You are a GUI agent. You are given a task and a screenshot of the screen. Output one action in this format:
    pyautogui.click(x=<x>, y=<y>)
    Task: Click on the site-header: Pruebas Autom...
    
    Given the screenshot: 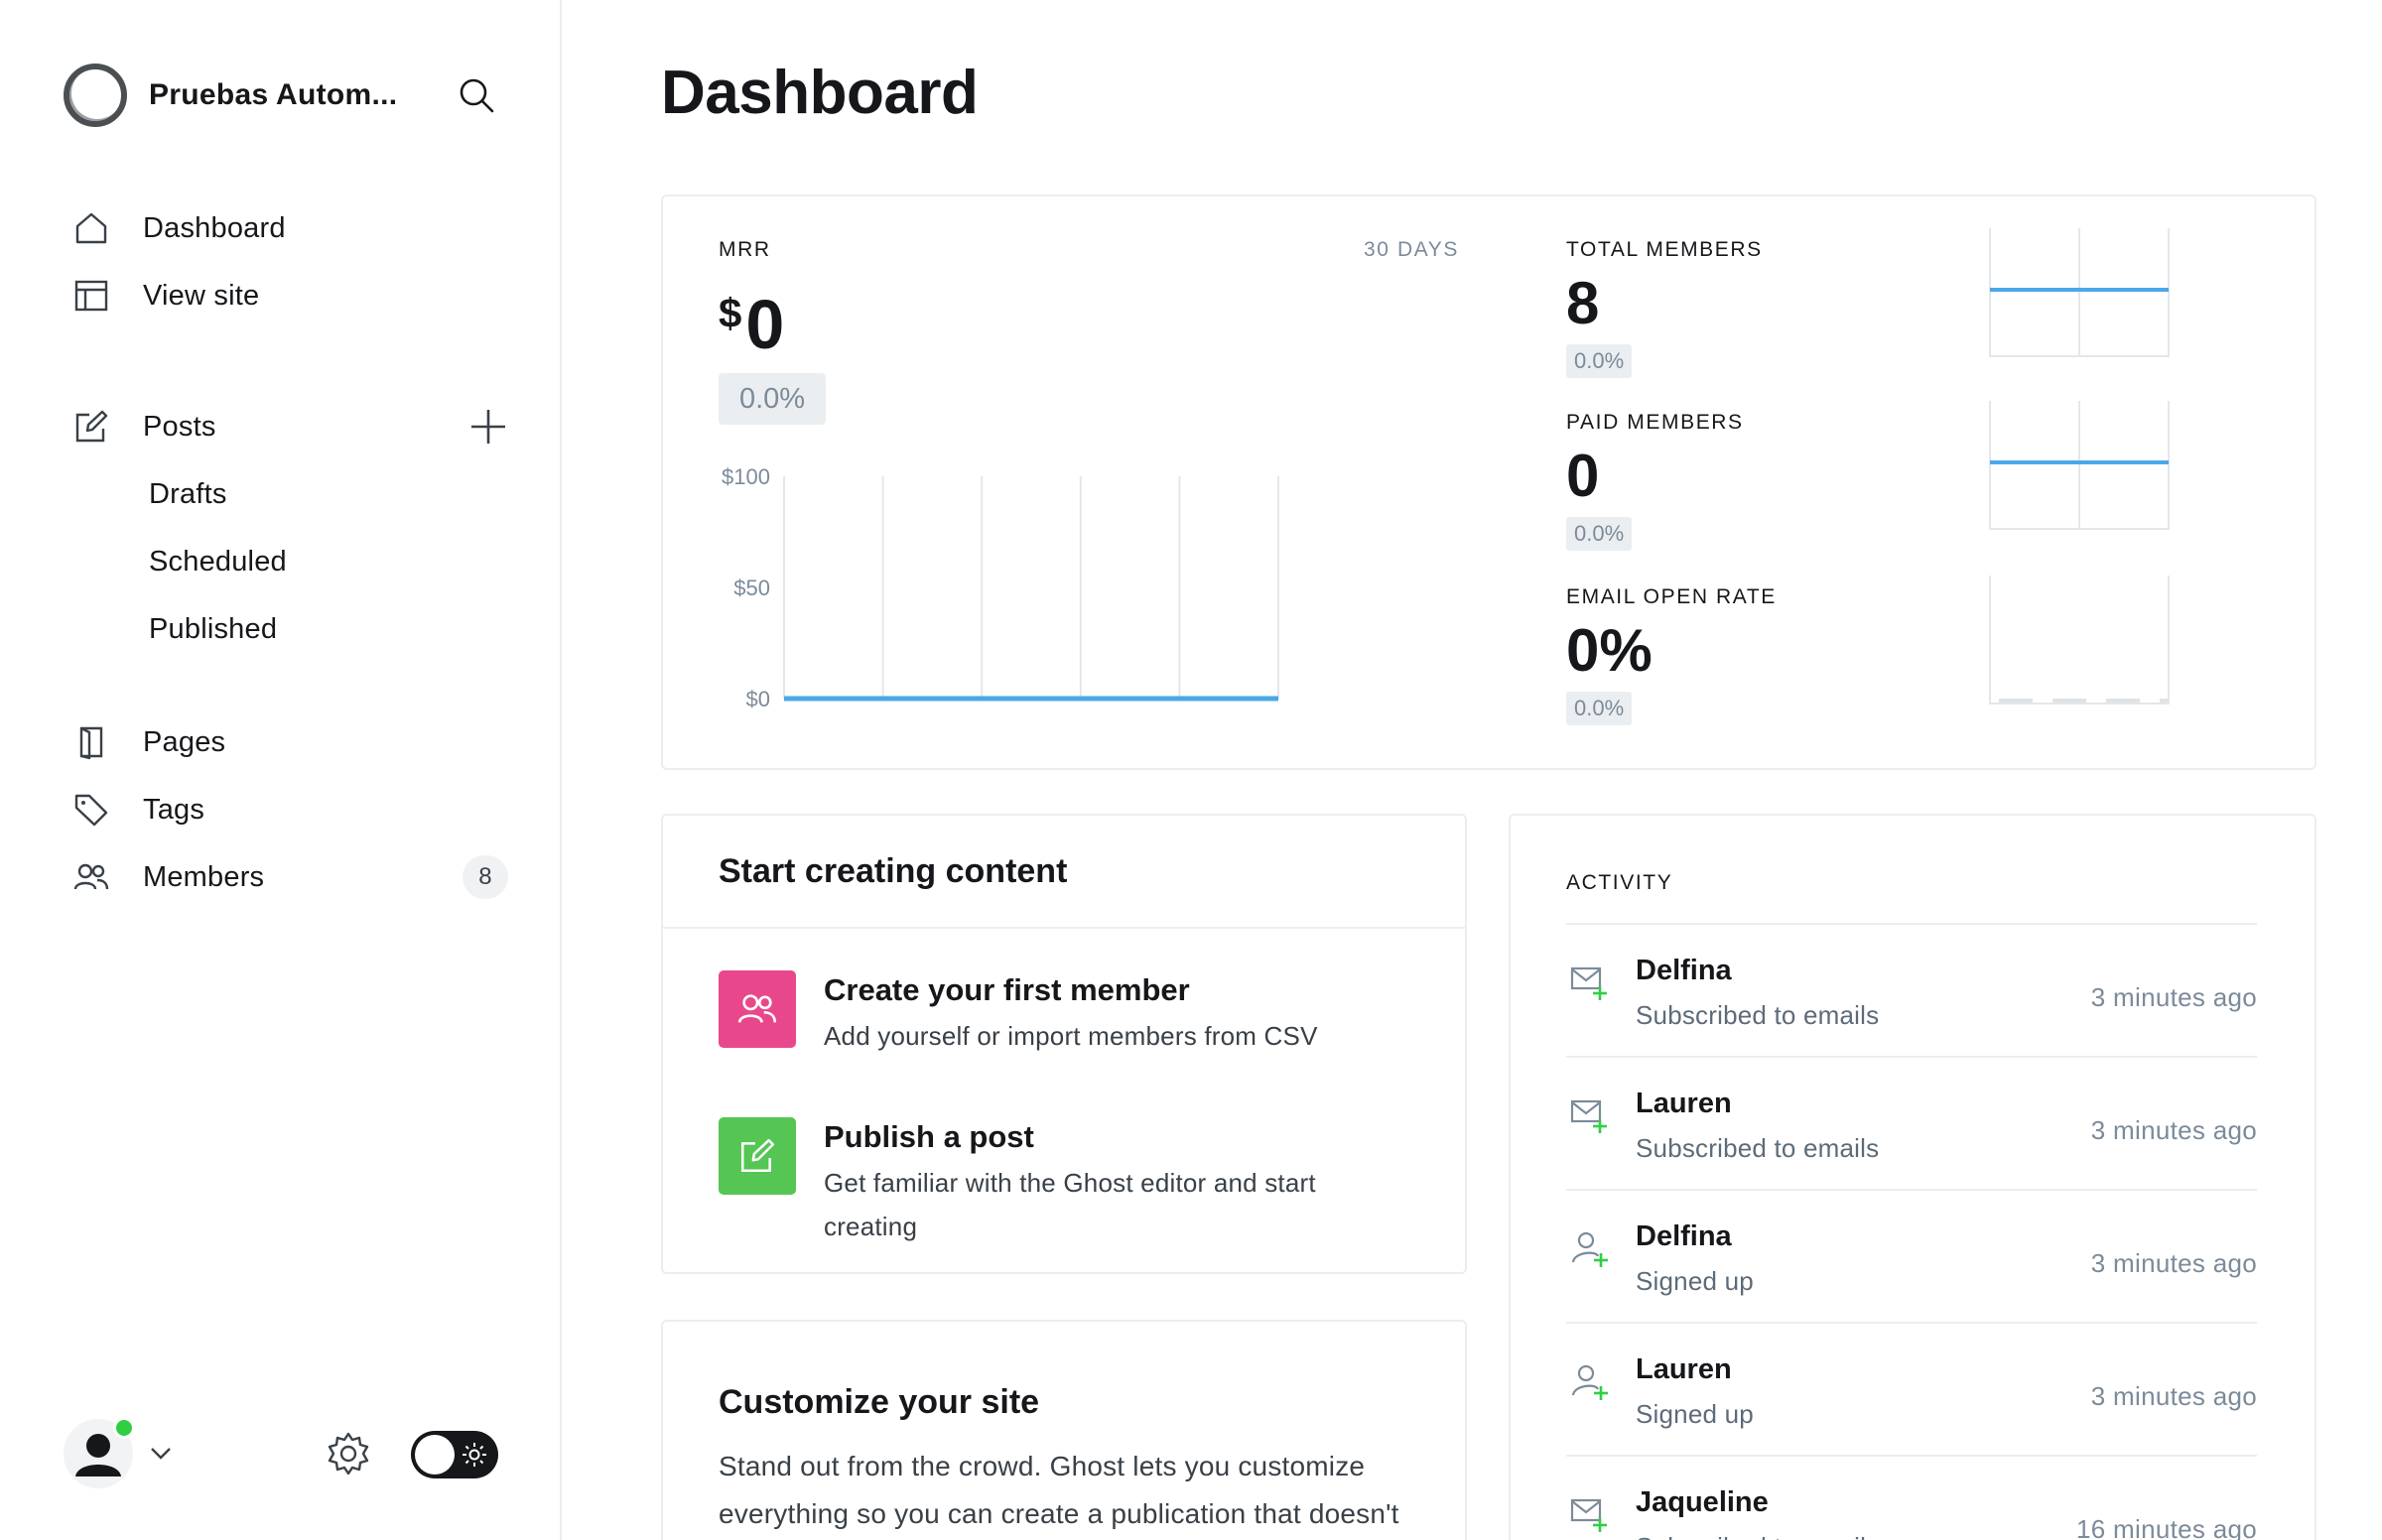 What is the action you would take?
    pyautogui.click(x=282, y=95)
    